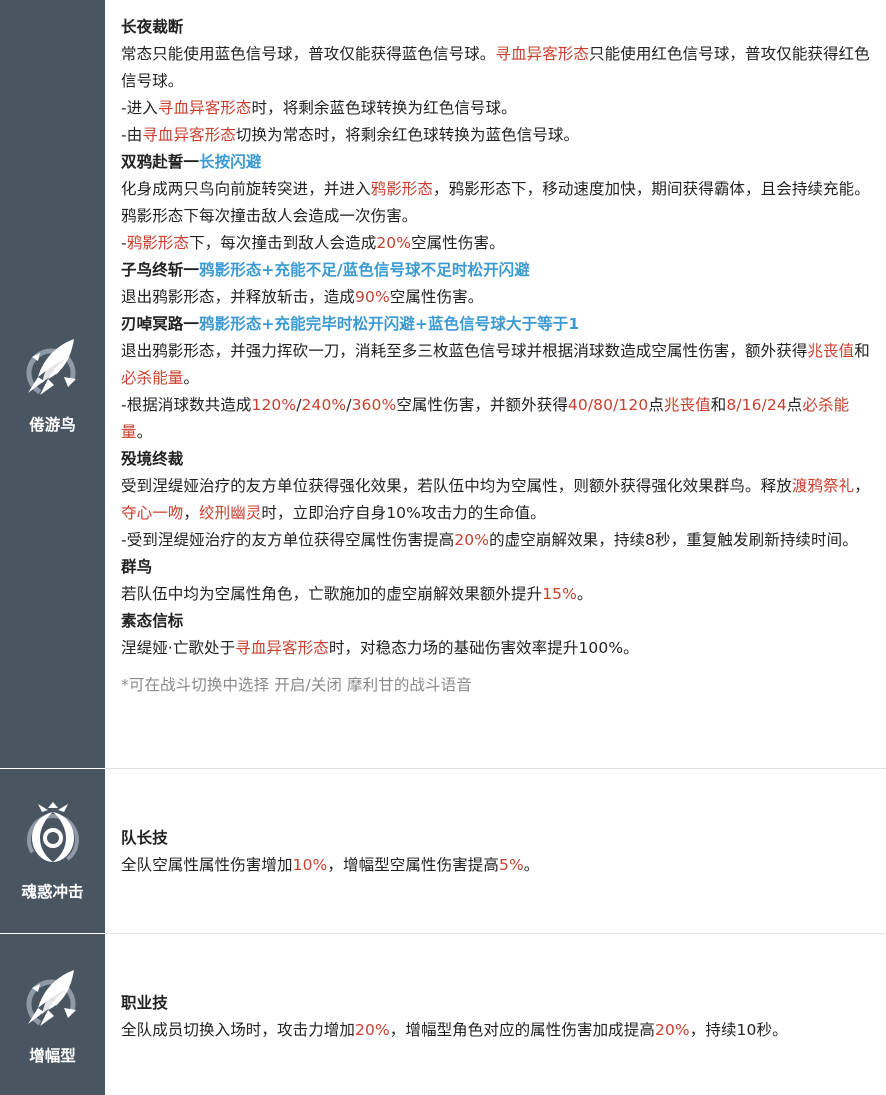 The height and width of the screenshot is (1095, 886). Describe the element at coordinates (230, 162) in the screenshot. I see `input-condition: 长按闪避` at that location.